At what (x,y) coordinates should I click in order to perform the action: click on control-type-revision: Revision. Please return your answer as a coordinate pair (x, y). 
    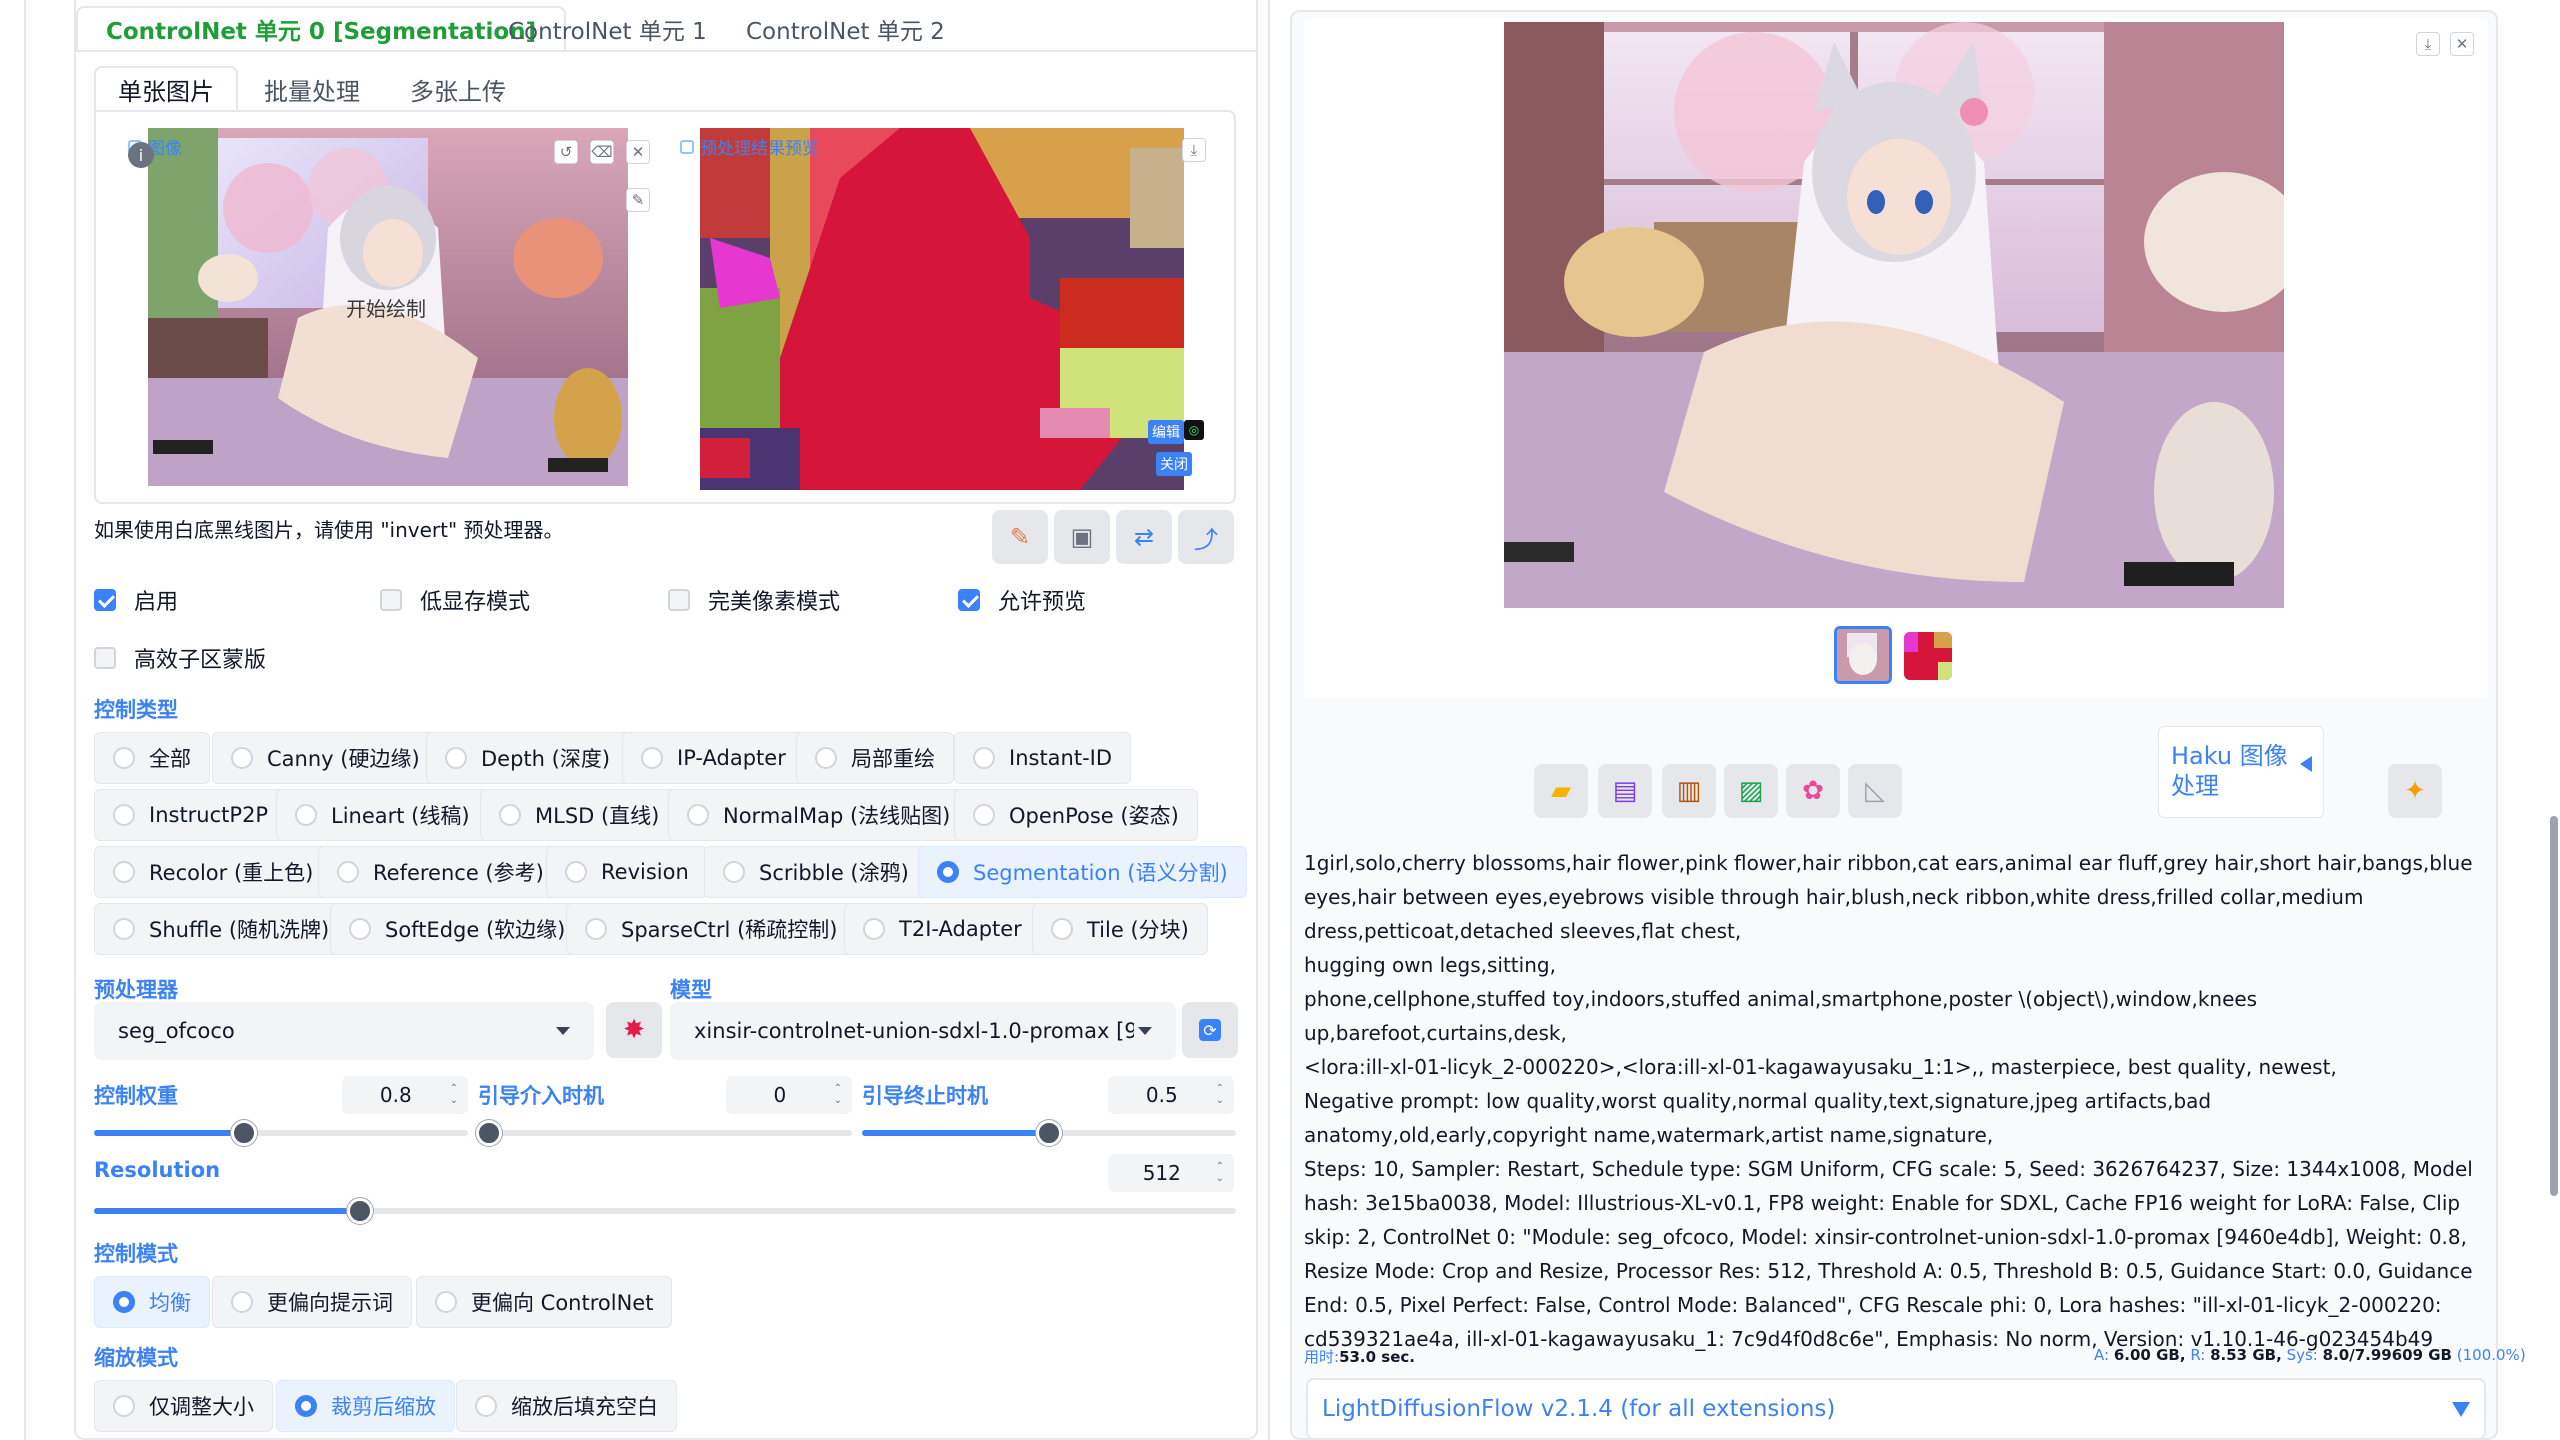
    Looking at the image, I should click on (627, 872).